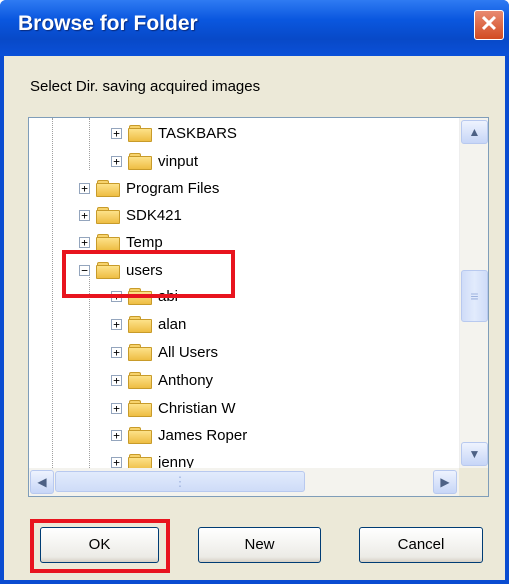 The height and width of the screenshot is (584, 509). What do you see at coordinates (168, 296) in the screenshot?
I see `tree-item-label: abi` at bounding box center [168, 296].